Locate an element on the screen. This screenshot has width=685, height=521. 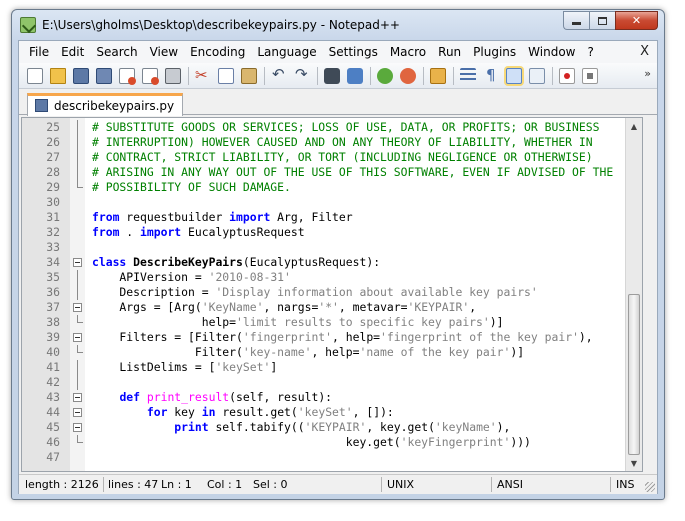
code-line: 31 from requestbuilder import Arg, Filter is located at coordinates (332, 217).